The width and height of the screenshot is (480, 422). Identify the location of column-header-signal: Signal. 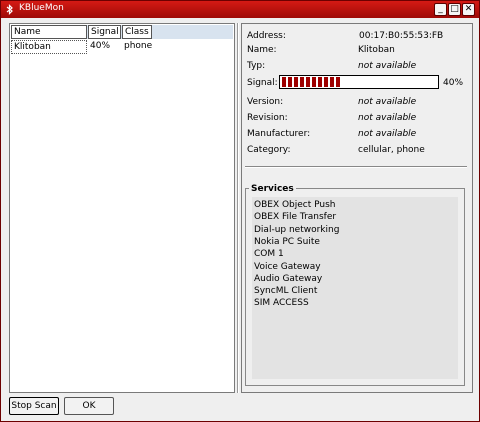
(104, 32).